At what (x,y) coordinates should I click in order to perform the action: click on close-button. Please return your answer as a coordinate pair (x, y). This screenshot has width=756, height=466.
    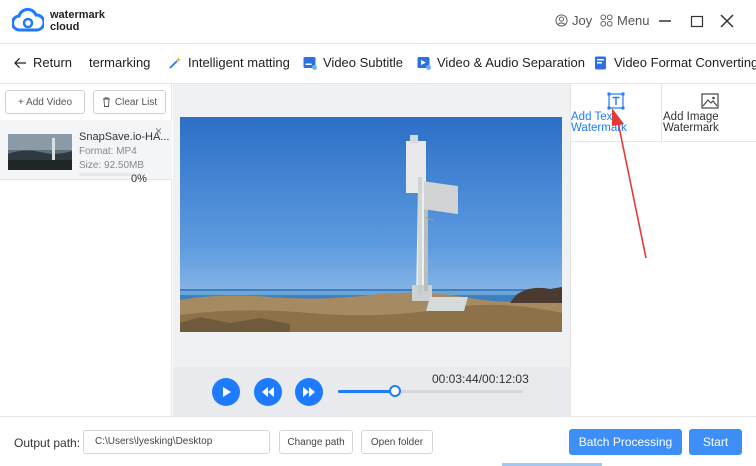
    Looking at the image, I should click on (727, 21).